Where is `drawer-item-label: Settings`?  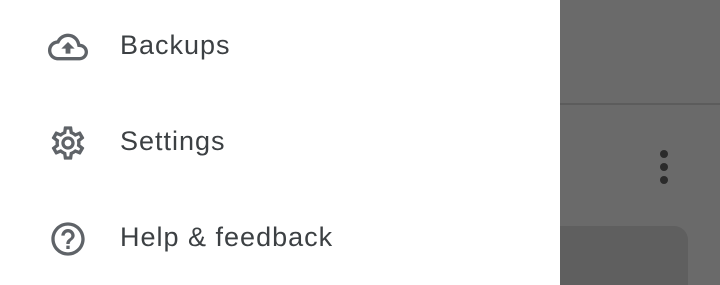 drawer-item-label: Settings is located at coordinates (173, 141).